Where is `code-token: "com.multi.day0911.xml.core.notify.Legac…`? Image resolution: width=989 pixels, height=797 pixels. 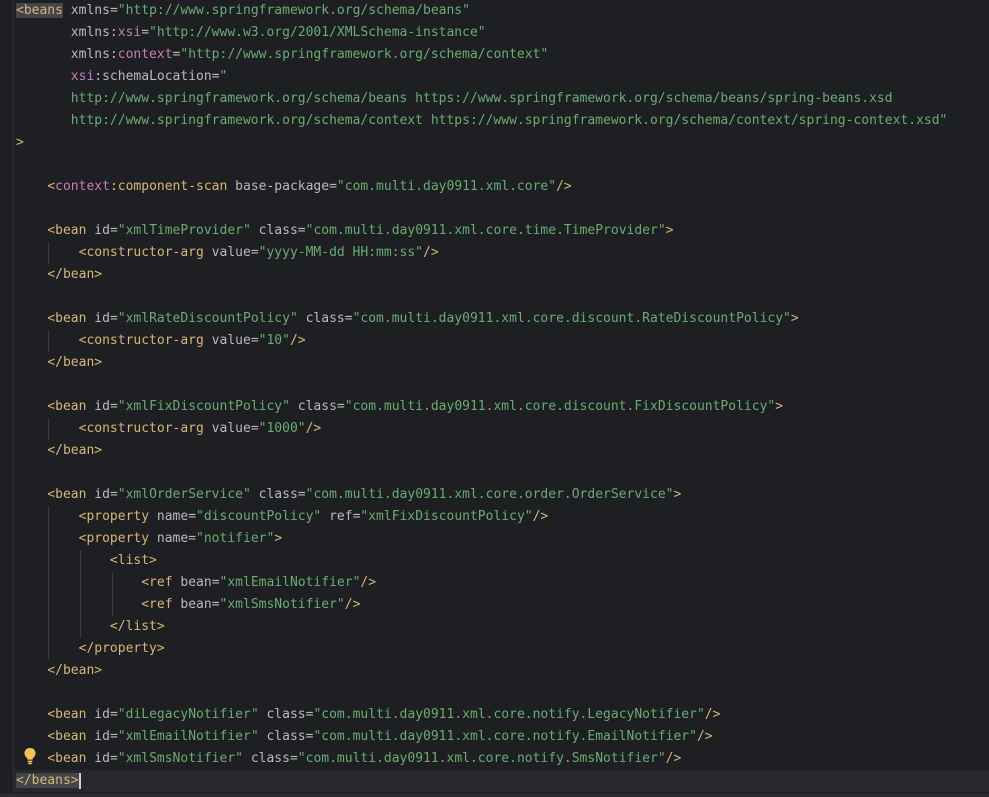
code-token: "com.multi.day0911.xml.core.notify.Legac… is located at coordinates (509, 714).